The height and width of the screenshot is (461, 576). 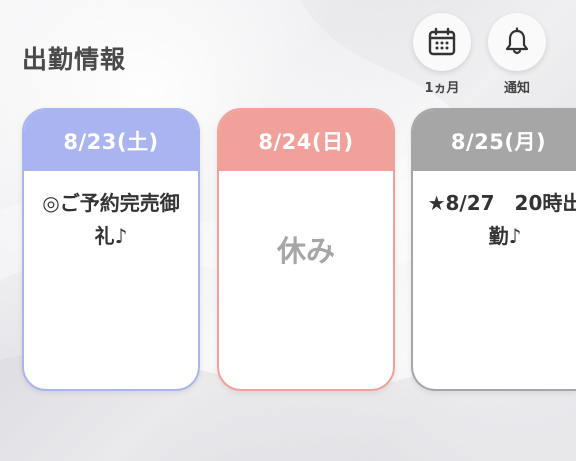 I want to click on bell-icon, so click(x=517, y=41).